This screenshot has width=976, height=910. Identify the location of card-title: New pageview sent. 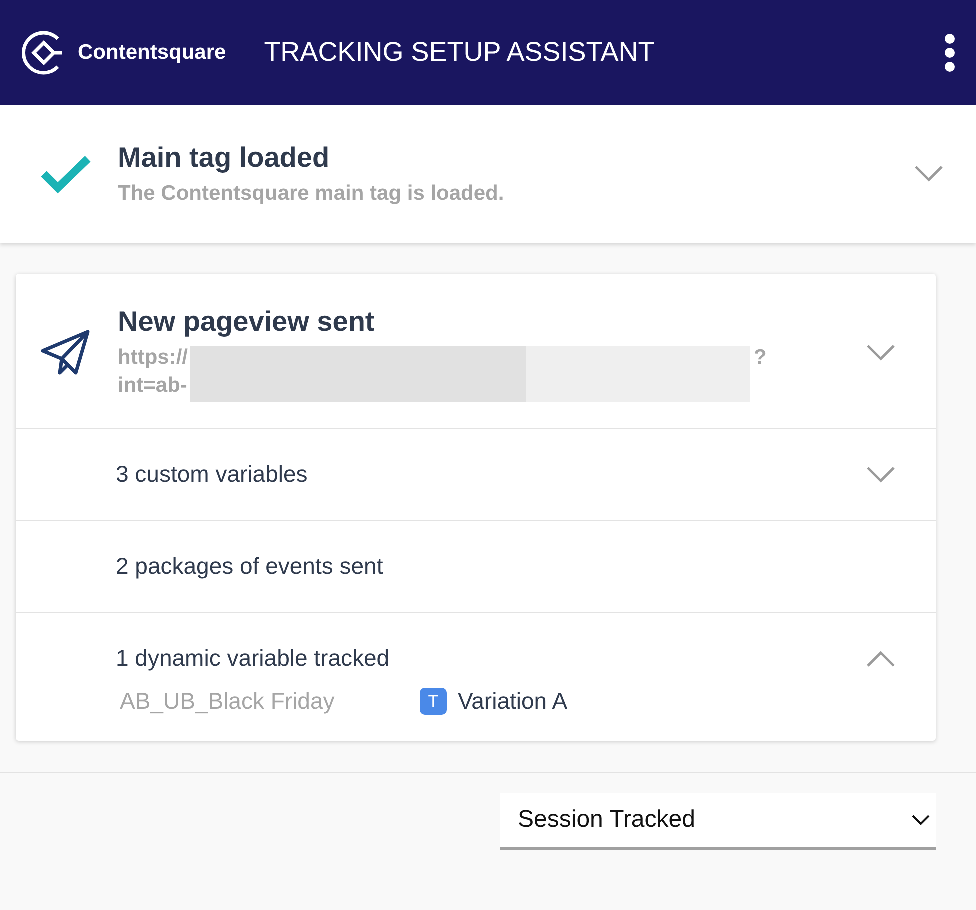
(247, 322).